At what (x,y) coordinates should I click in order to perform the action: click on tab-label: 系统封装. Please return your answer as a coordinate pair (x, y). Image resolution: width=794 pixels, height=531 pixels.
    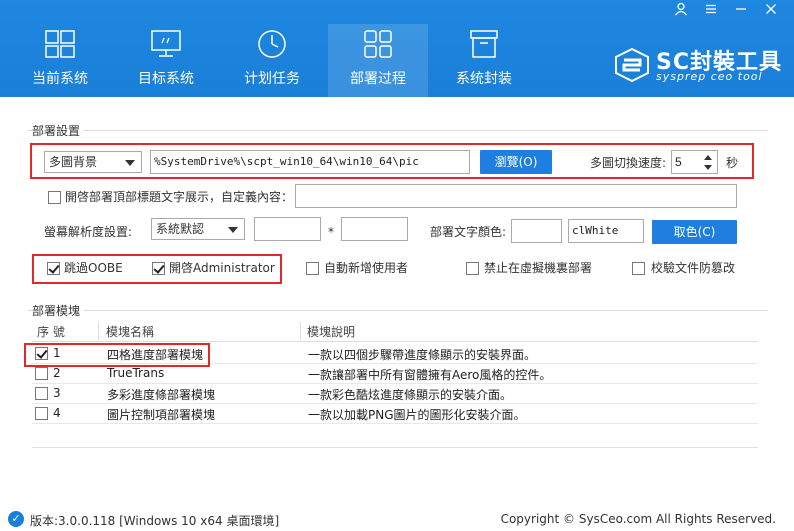
    Looking at the image, I should click on (484, 79).